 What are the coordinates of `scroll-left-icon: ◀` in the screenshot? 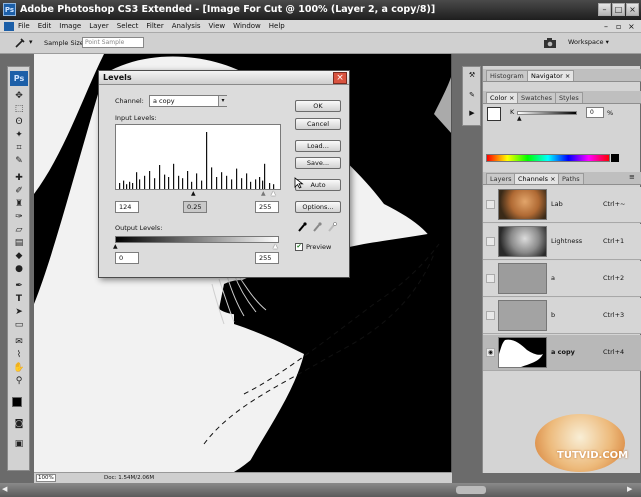 It's located at (7, 490).